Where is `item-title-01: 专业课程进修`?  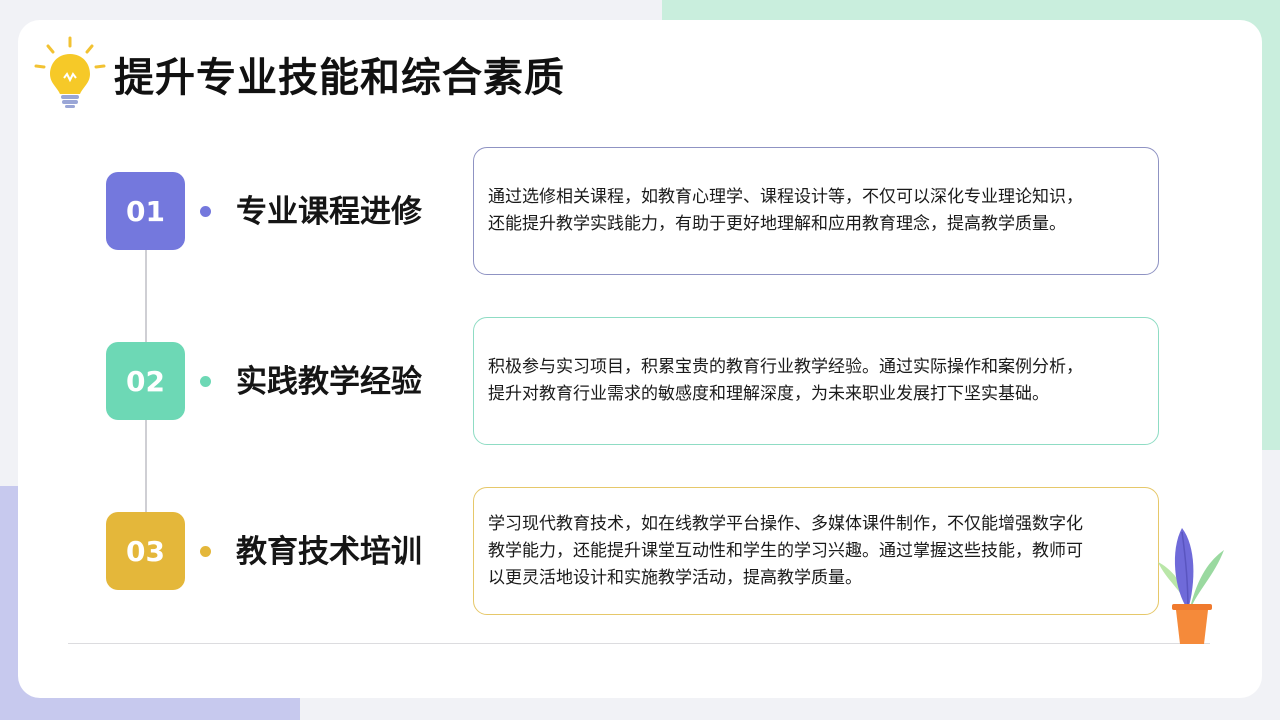
item-title-01: 专业课程进修 is located at coordinates (329, 212).